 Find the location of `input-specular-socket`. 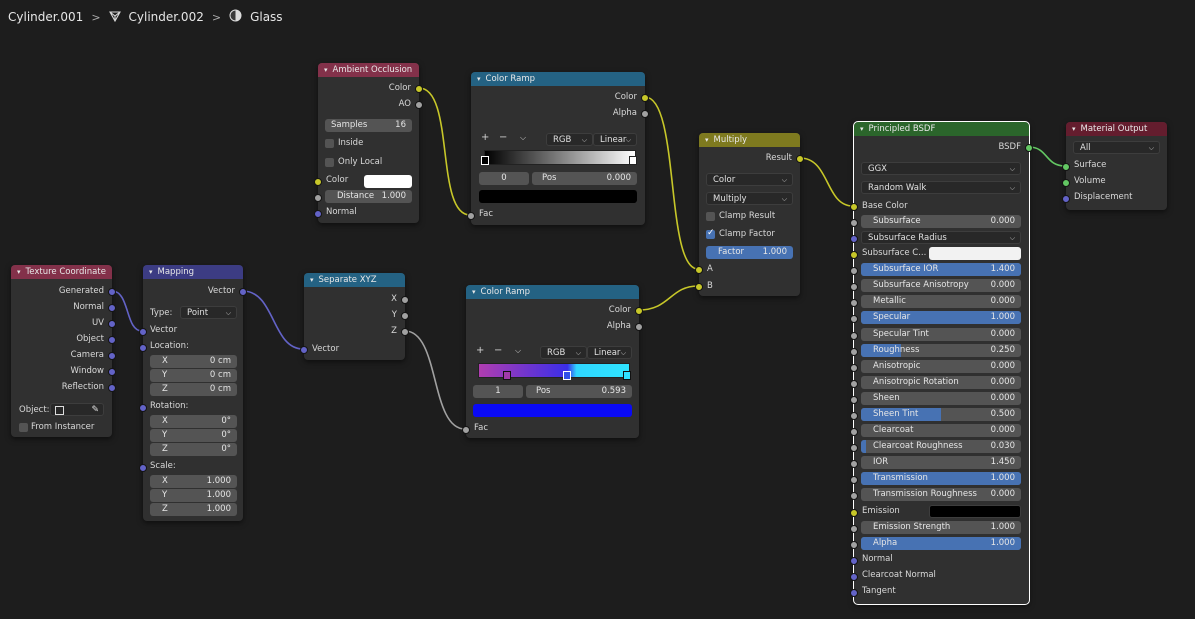

input-specular-socket is located at coordinates (854, 319).